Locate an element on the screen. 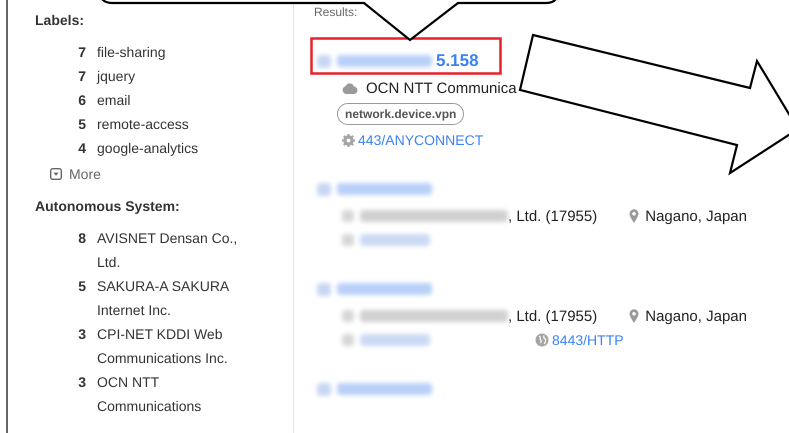 The width and height of the screenshot is (789, 433). globe-icon is located at coordinates (542, 340).